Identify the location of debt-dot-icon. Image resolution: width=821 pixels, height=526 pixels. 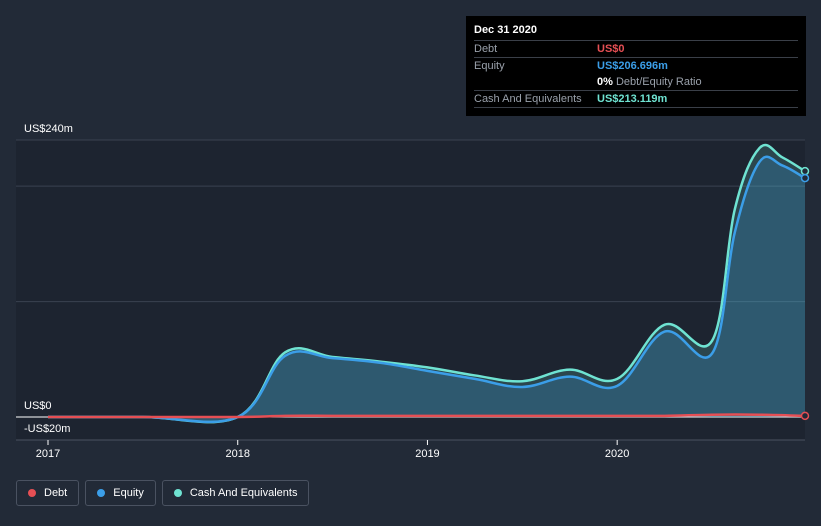
(32, 493).